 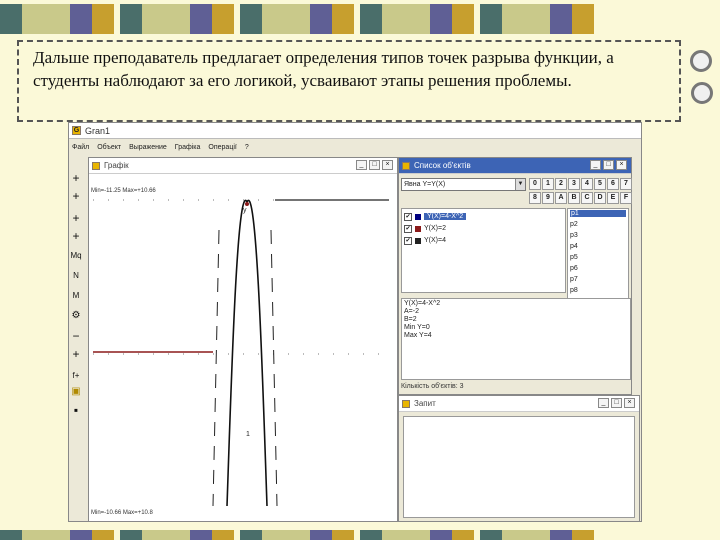 I want to click on graph-title: Графік, so click(x=116, y=165).